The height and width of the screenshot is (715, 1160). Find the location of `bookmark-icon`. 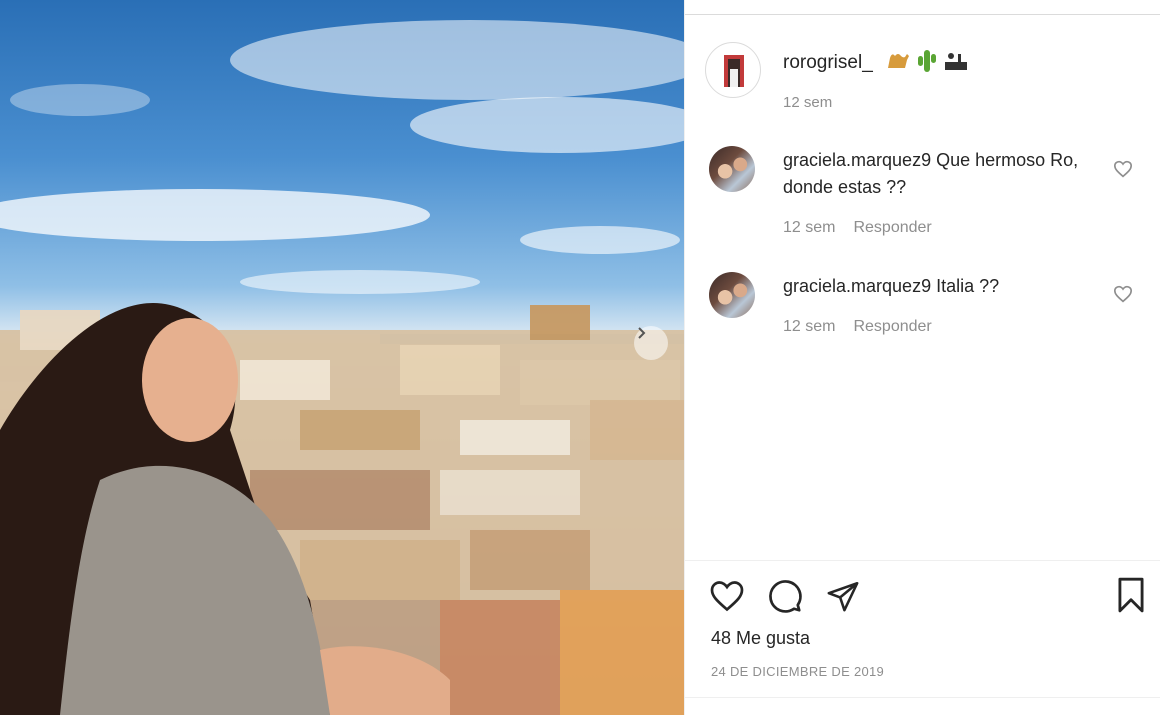

bookmark-icon is located at coordinates (1131, 595).